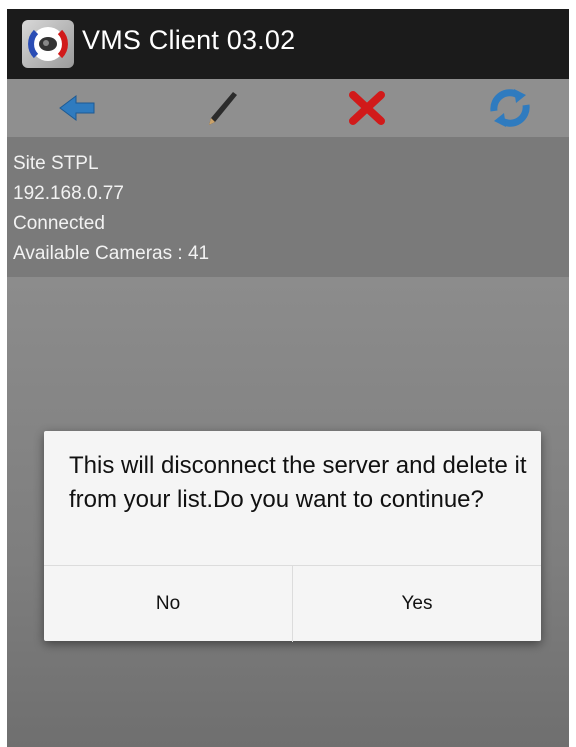 The width and height of the screenshot is (576, 747). I want to click on yes-button: Yes, so click(417, 604).